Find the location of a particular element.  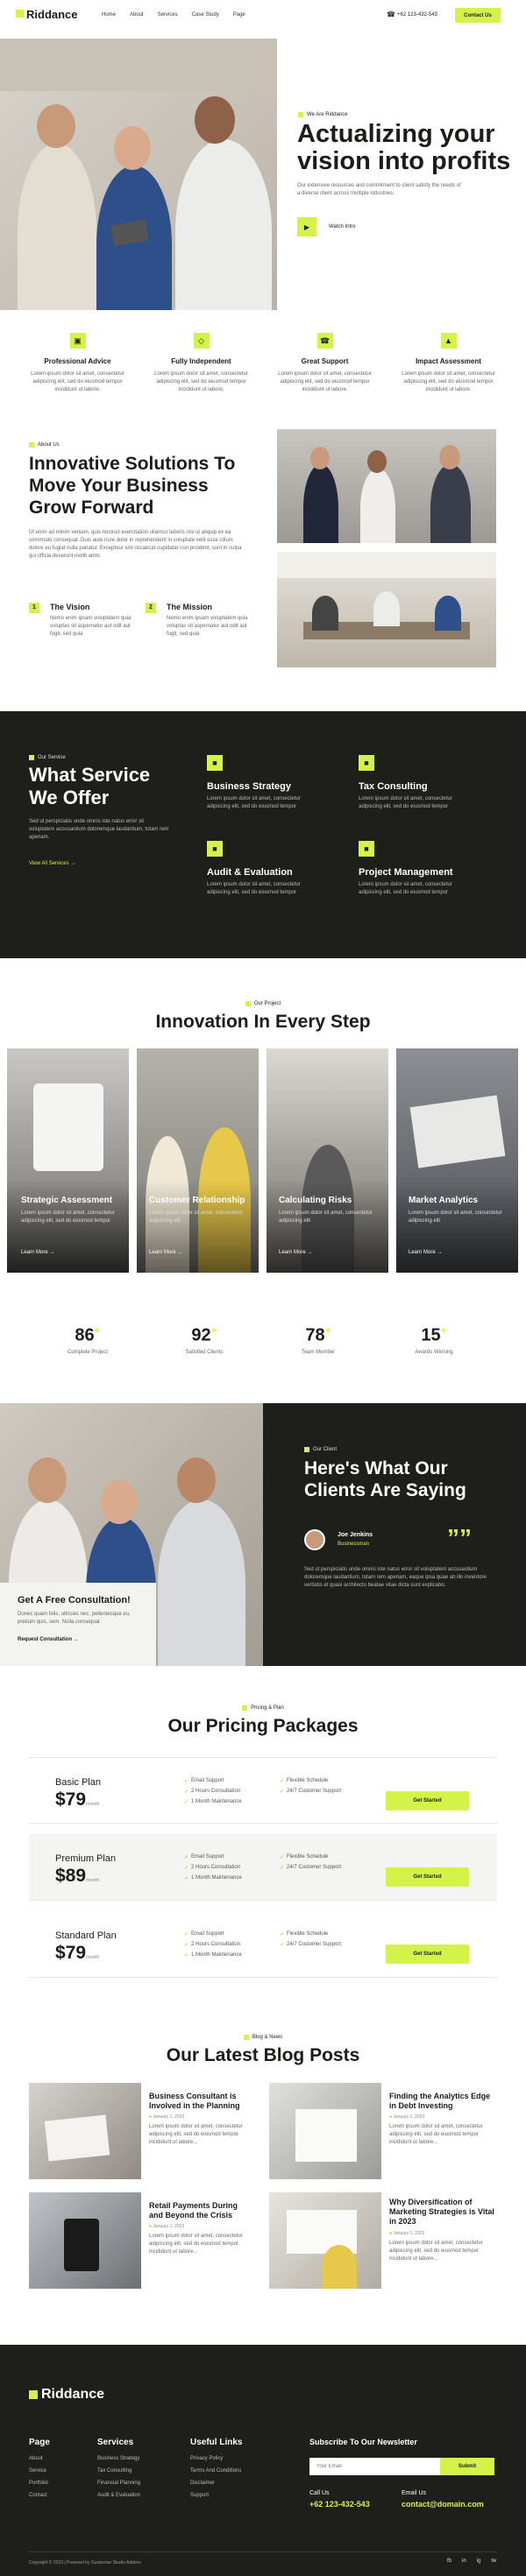

footer-link: About is located at coordinates (39, 2462).